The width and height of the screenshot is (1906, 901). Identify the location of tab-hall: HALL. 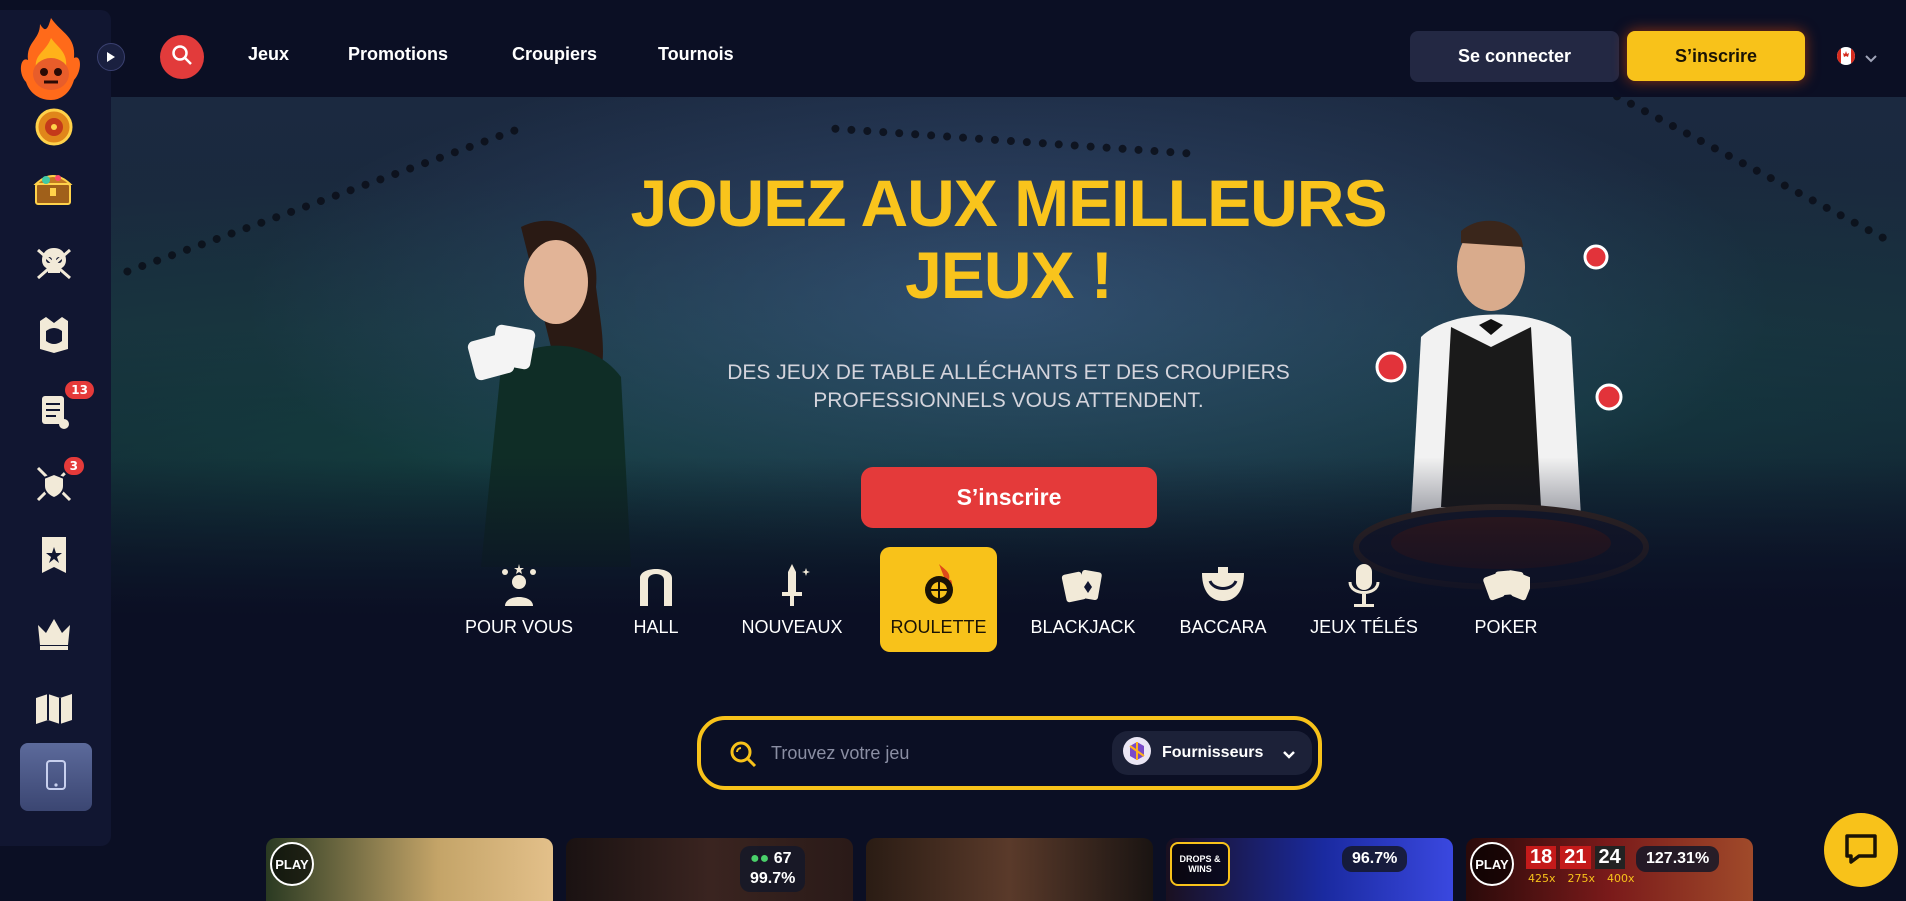
(656, 599).